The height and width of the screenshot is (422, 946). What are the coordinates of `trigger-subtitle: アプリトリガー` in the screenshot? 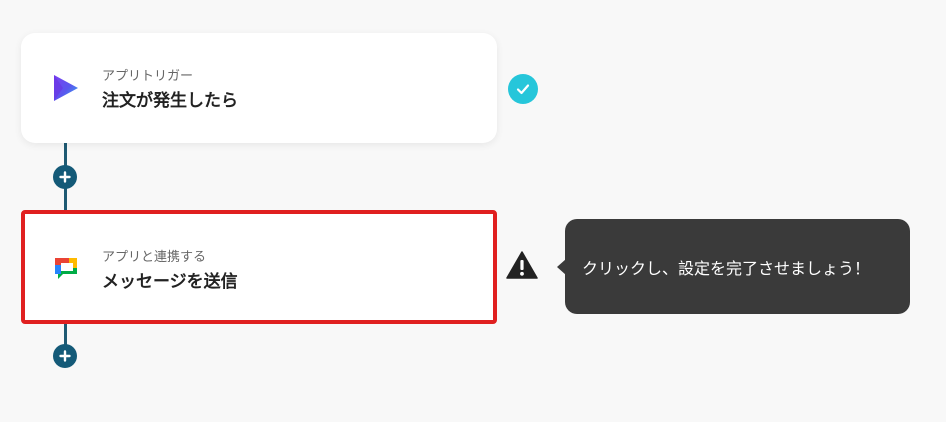 It's located at (148, 76).